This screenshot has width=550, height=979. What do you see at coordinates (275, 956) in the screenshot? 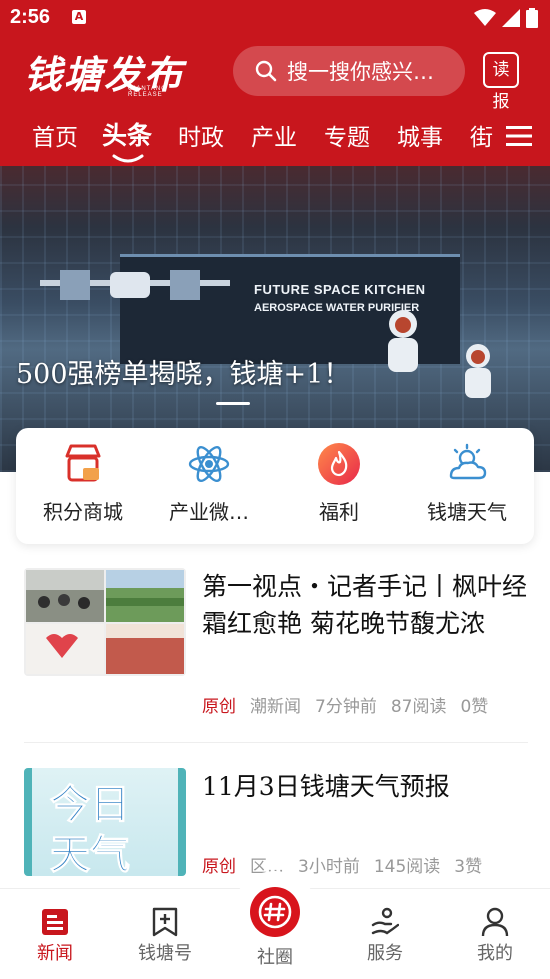
I see `nav-label-community: 社圈` at bounding box center [275, 956].